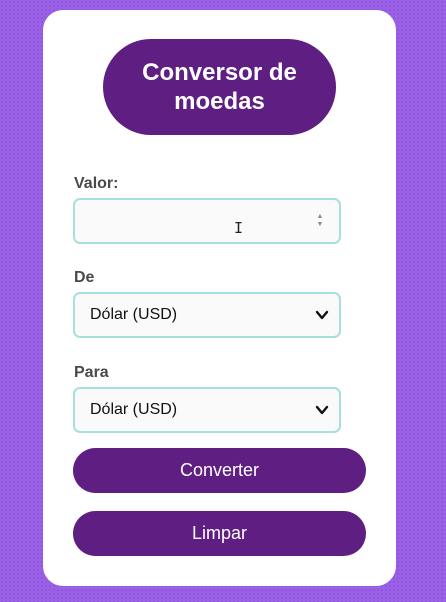 This screenshot has width=446, height=602. I want to click on clear-button: Limpar, so click(219, 533).